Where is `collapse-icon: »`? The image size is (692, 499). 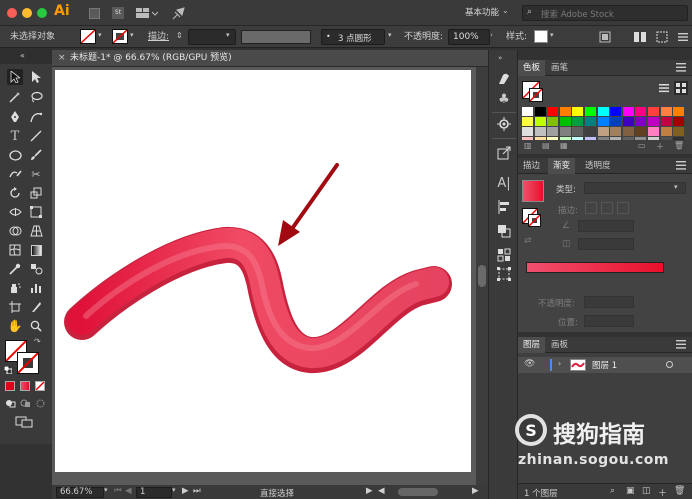 collapse-icon: » is located at coordinates (500, 58).